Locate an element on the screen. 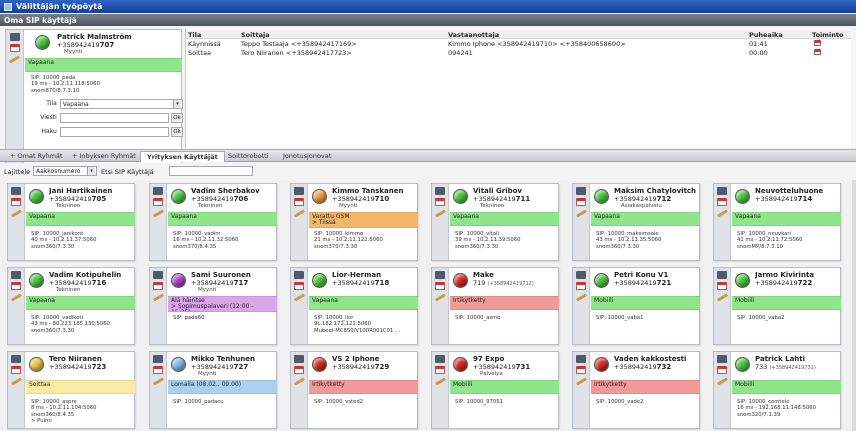  tab-company-users: Yrityksen Käyttäjät is located at coordinates (182, 156).